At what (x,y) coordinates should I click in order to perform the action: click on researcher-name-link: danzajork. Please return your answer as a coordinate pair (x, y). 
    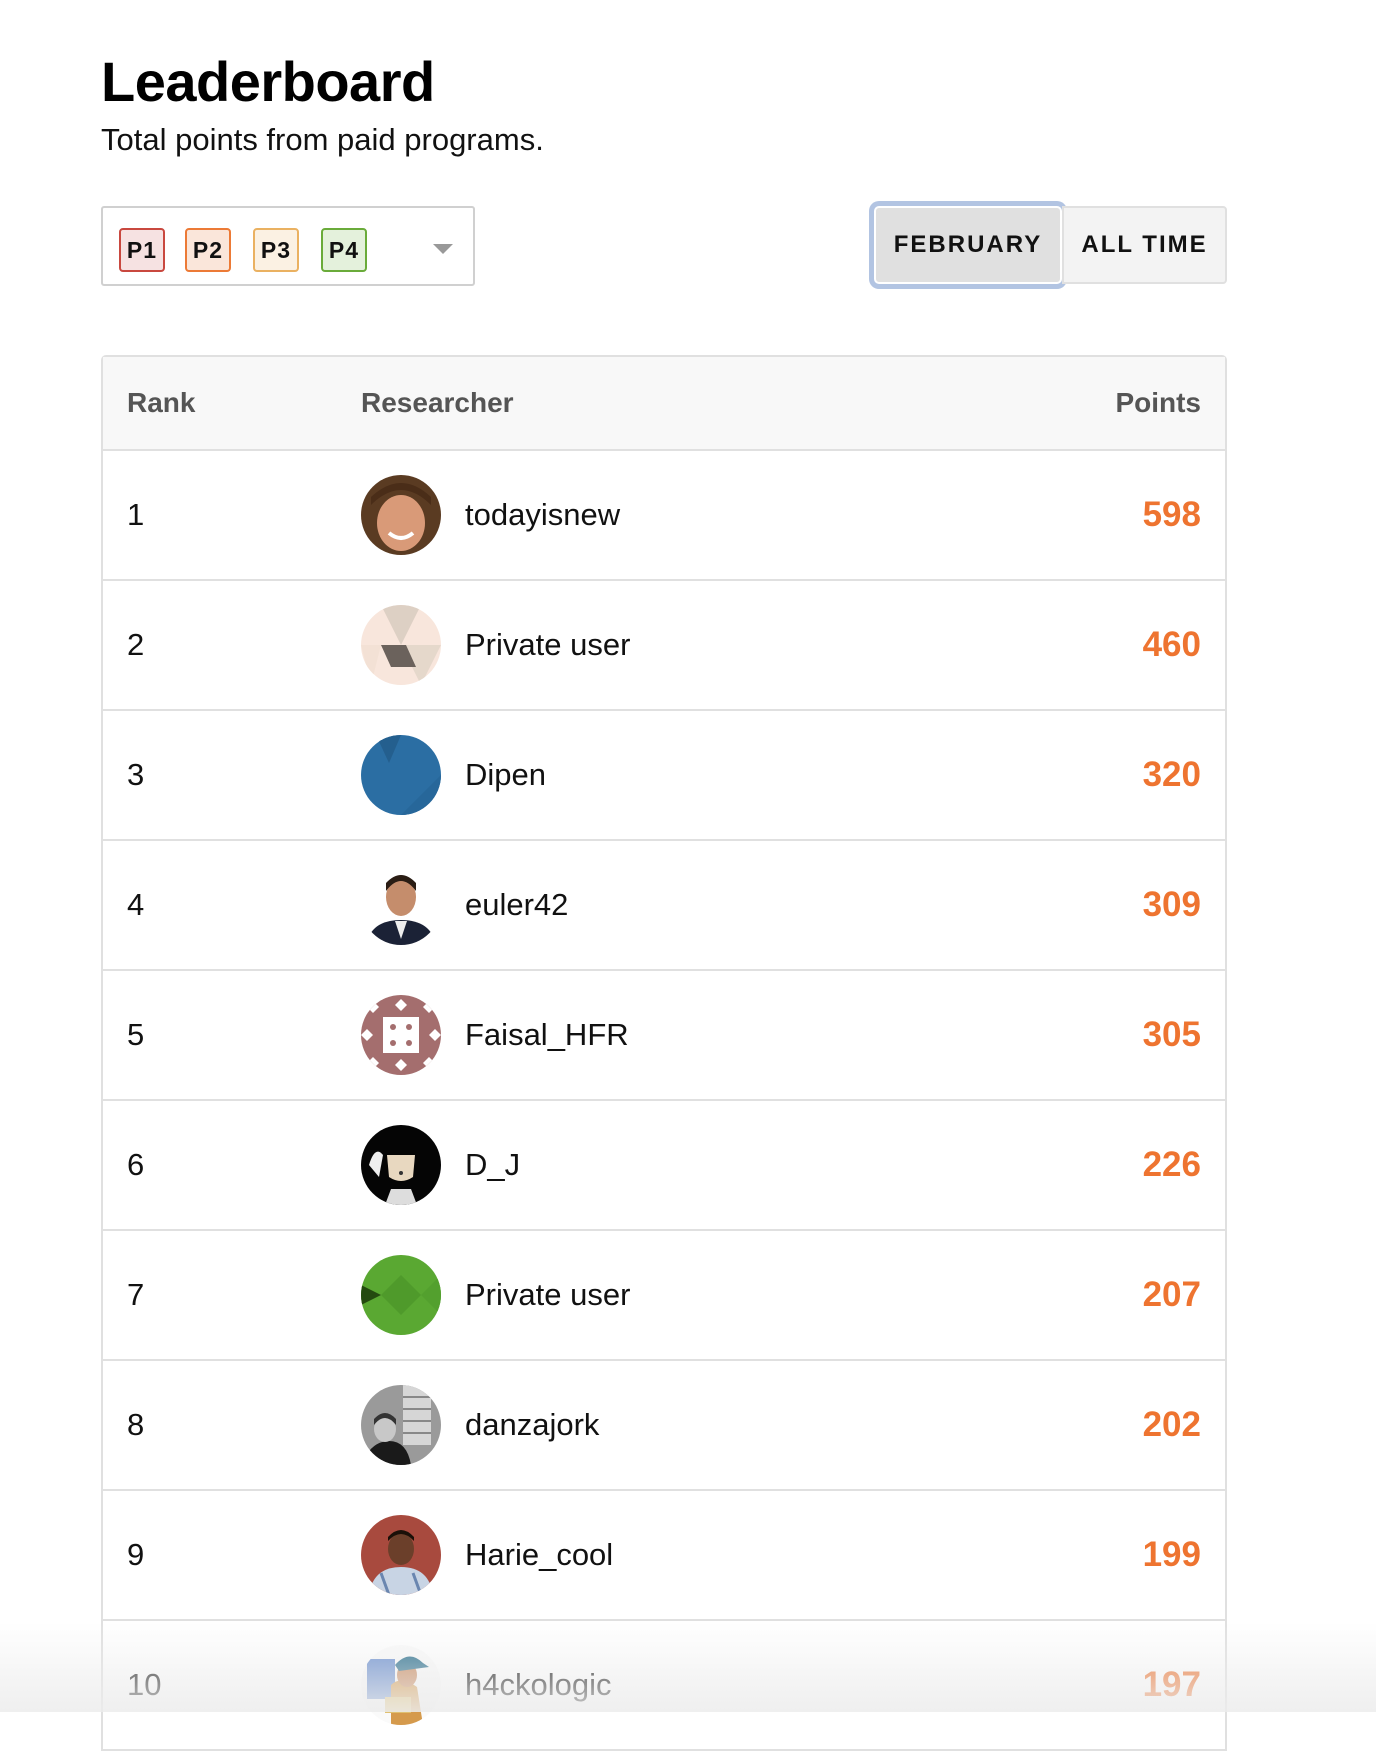
    Looking at the image, I should click on (532, 1425).